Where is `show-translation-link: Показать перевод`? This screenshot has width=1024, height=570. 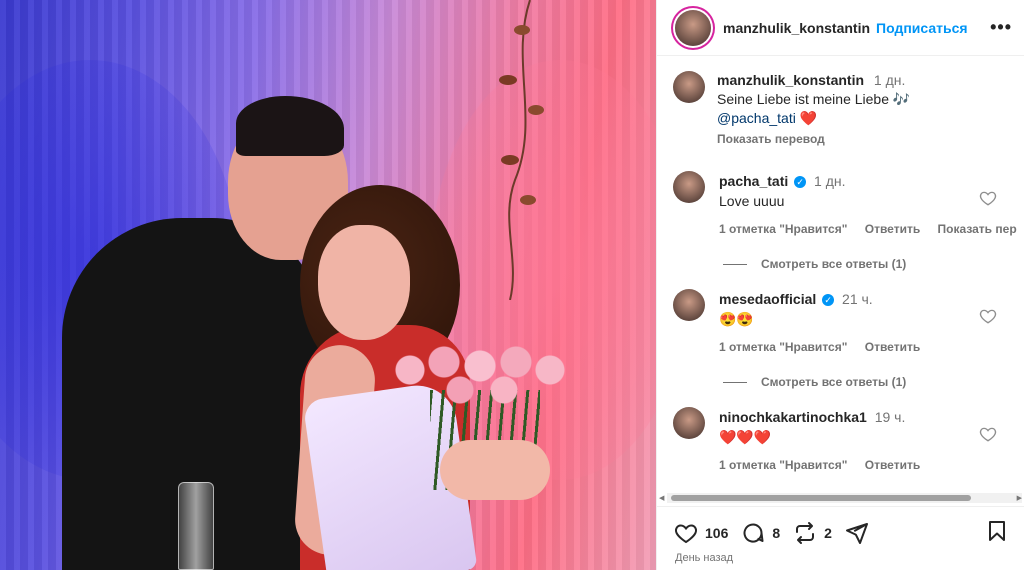
show-translation-link: Показать перевод is located at coordinates (813, 139).